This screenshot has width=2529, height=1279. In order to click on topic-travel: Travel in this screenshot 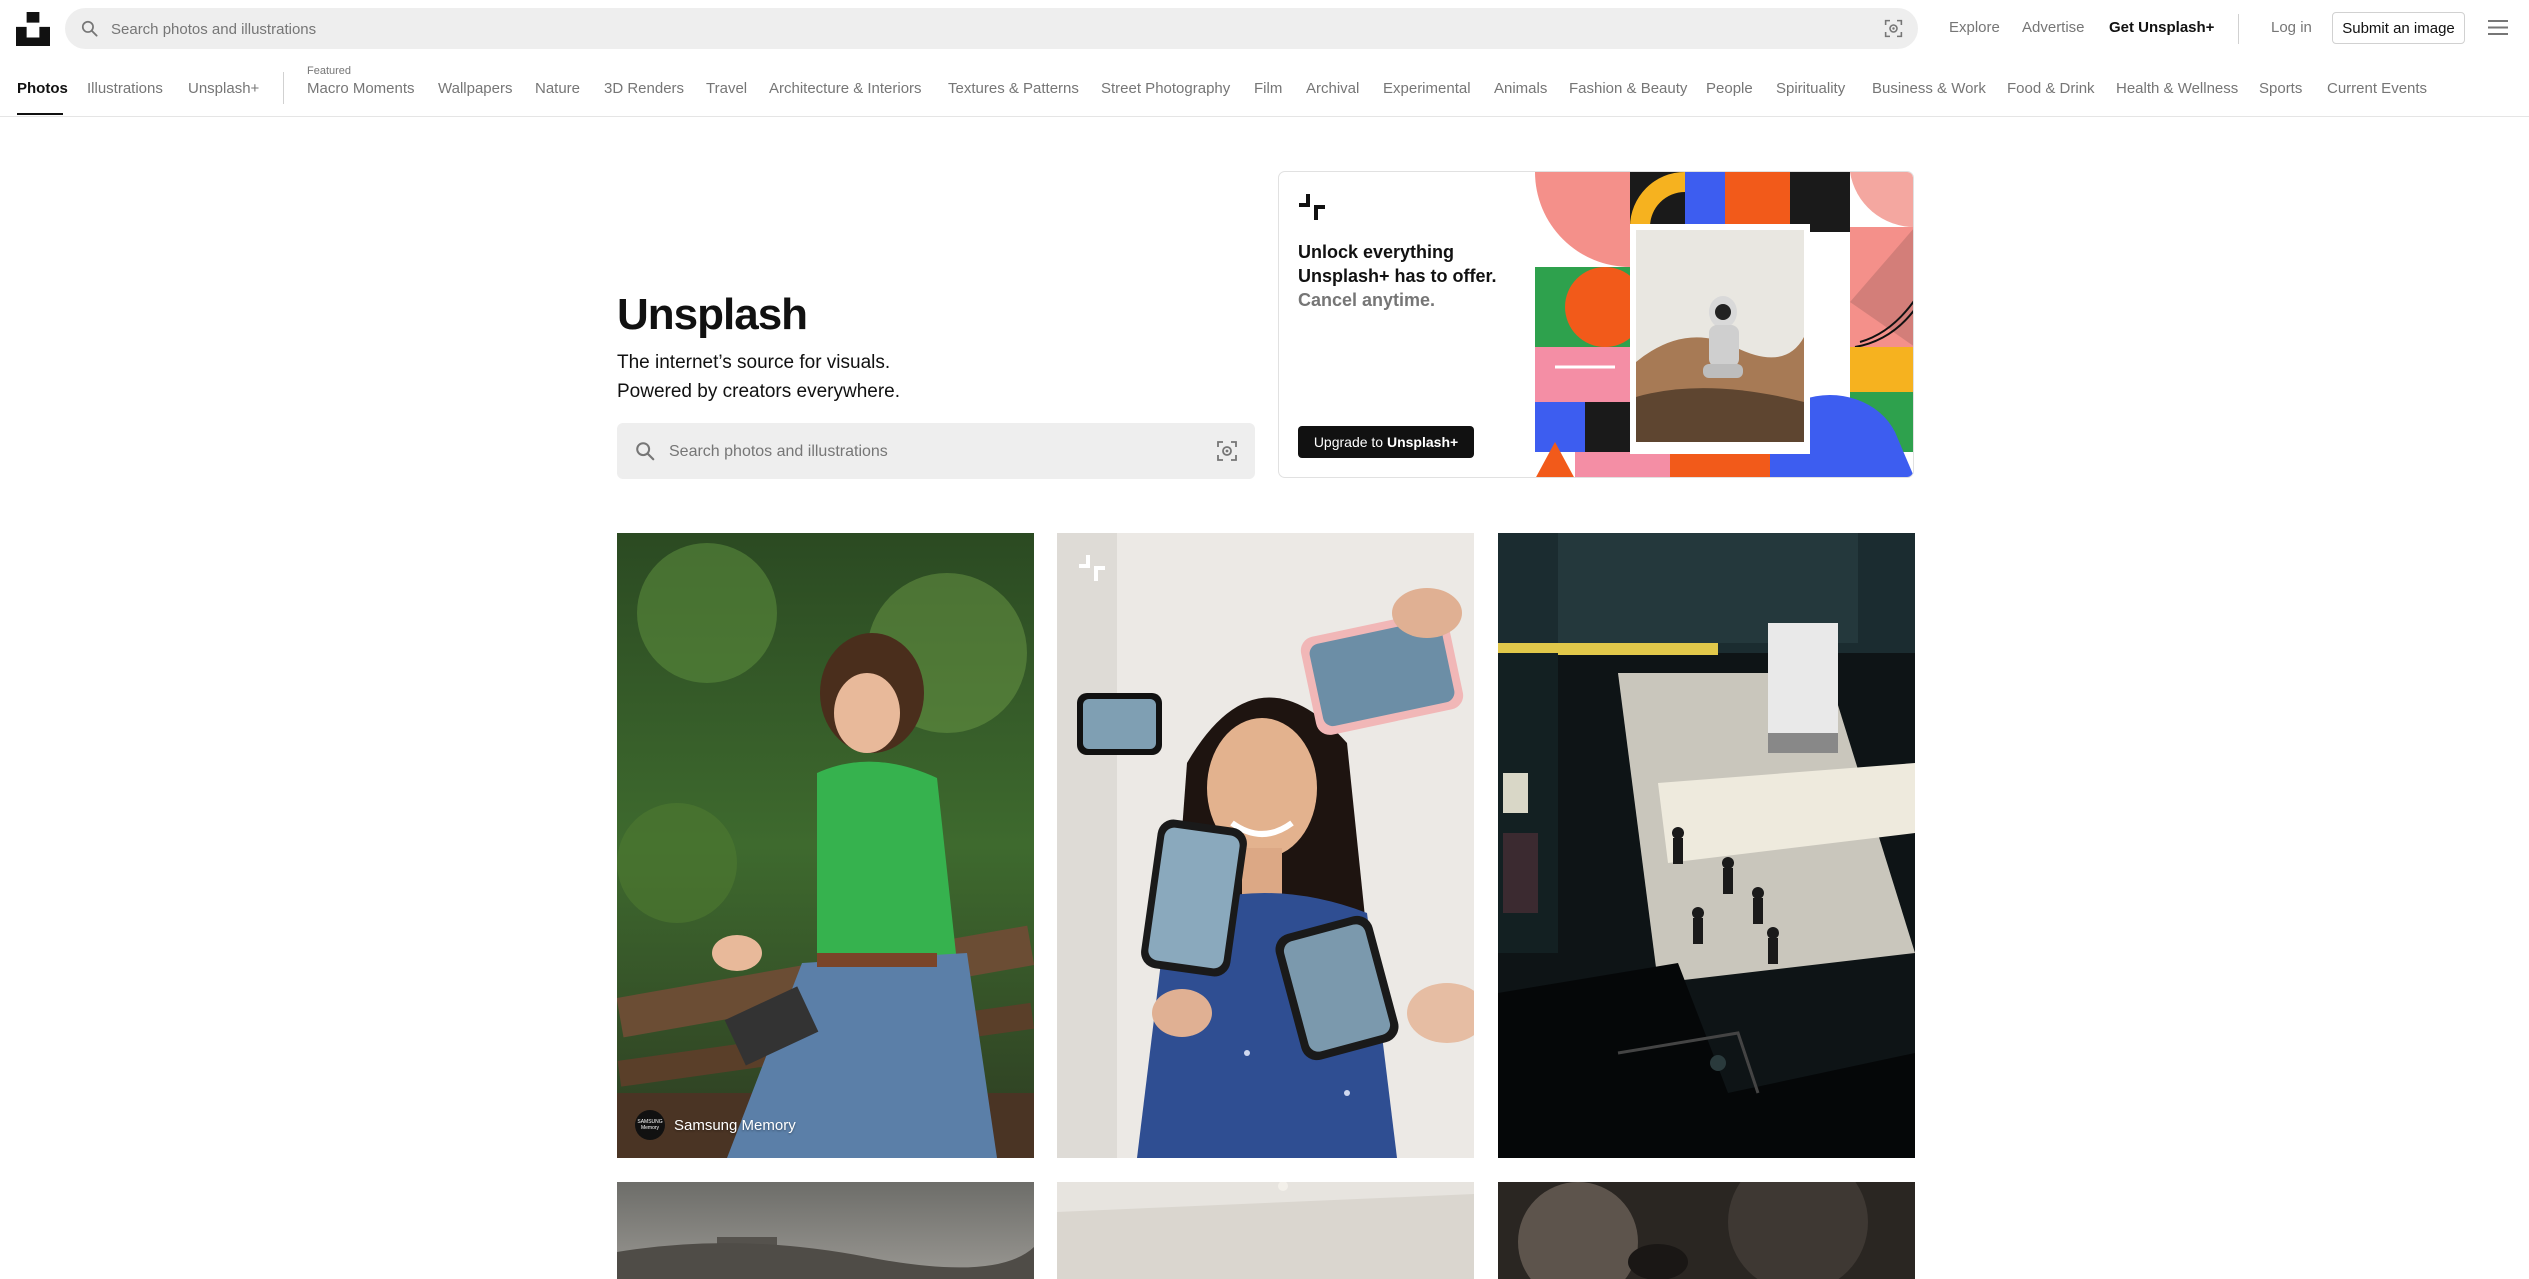, I will do `click(726, 88)`.